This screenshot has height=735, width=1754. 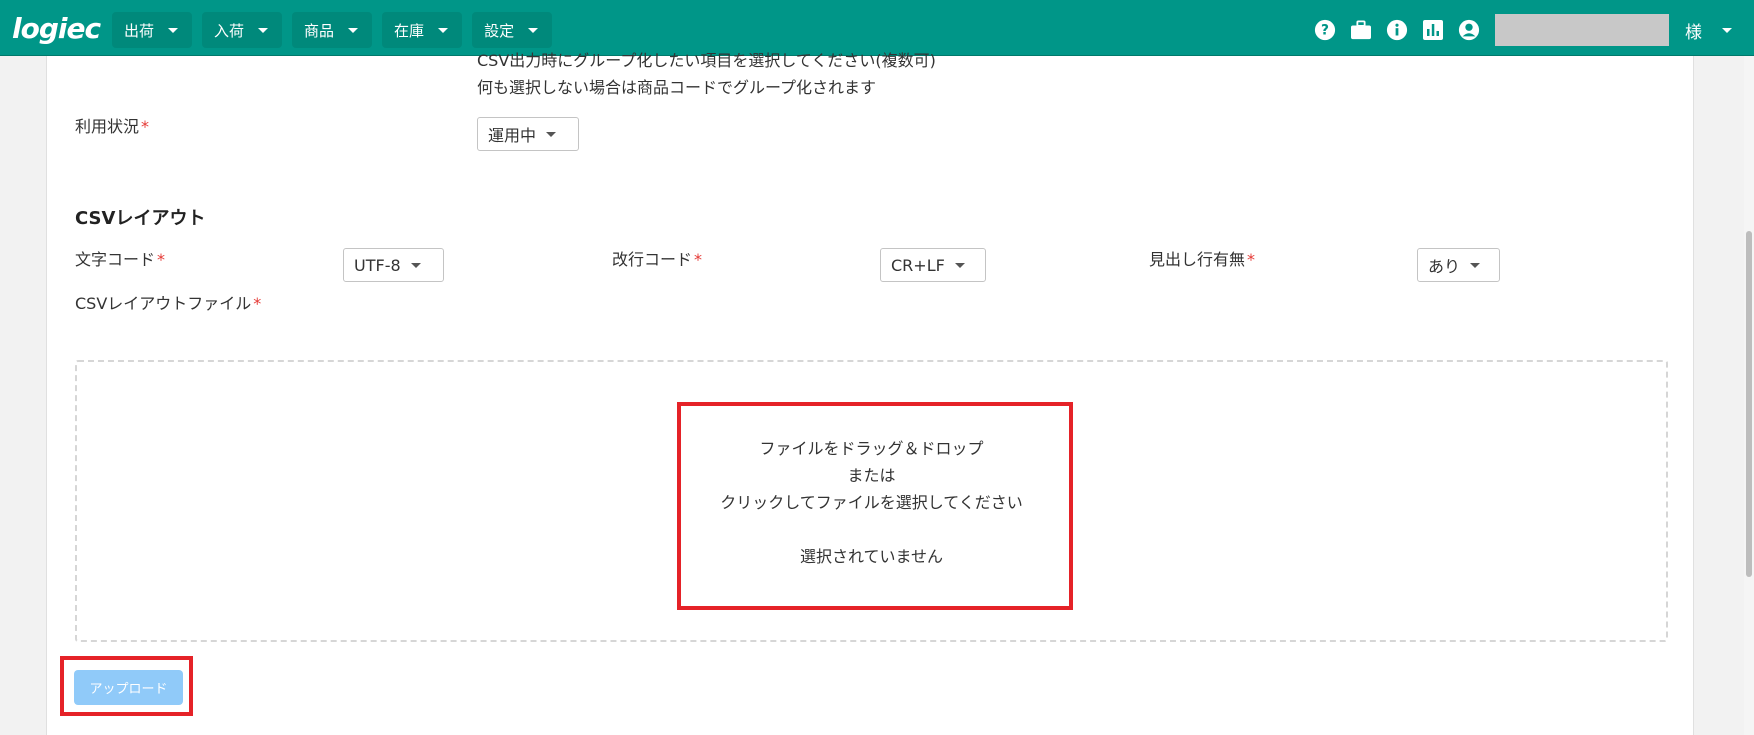 What do you see at coordinates (1727, 30) in the screenshot?
I see `user-menu-caret-icon` at bounding box center [1727, 30].